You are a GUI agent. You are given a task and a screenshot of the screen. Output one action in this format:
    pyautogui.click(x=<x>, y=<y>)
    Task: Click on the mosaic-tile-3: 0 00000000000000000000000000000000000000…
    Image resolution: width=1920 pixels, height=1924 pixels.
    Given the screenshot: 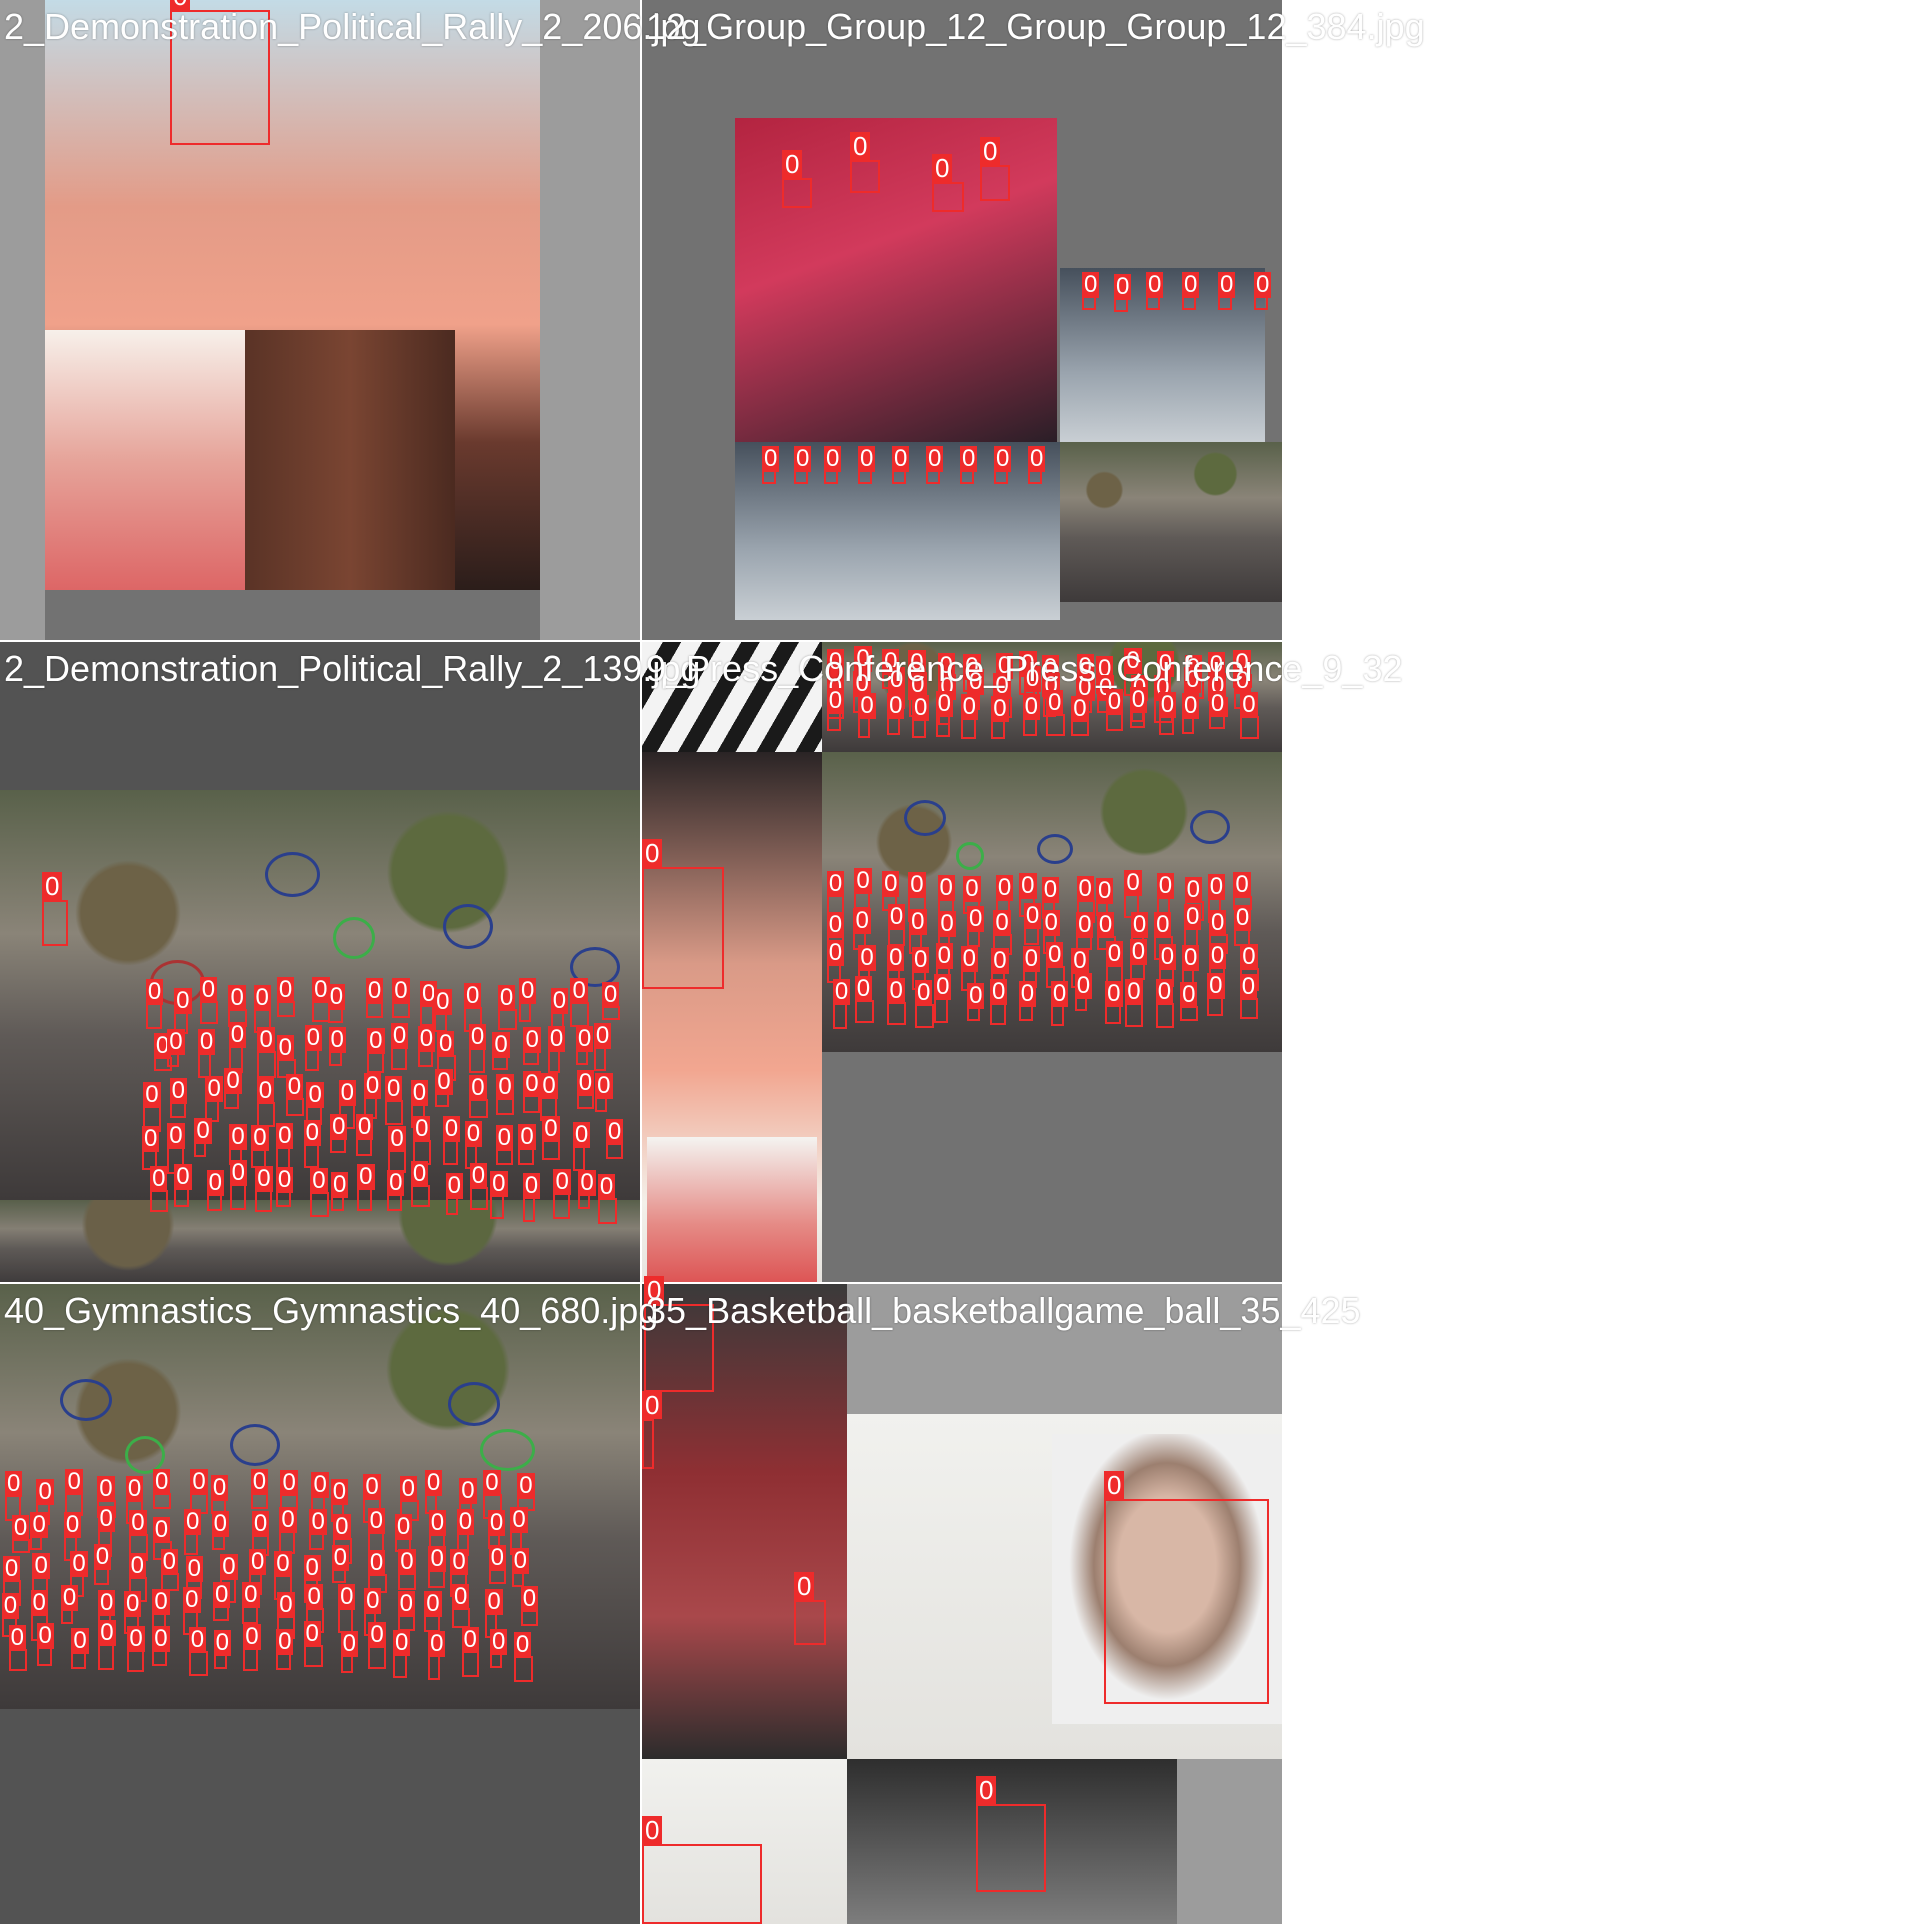 What is the action you would take?
    pyautogui.click(x=350, y=962)
    